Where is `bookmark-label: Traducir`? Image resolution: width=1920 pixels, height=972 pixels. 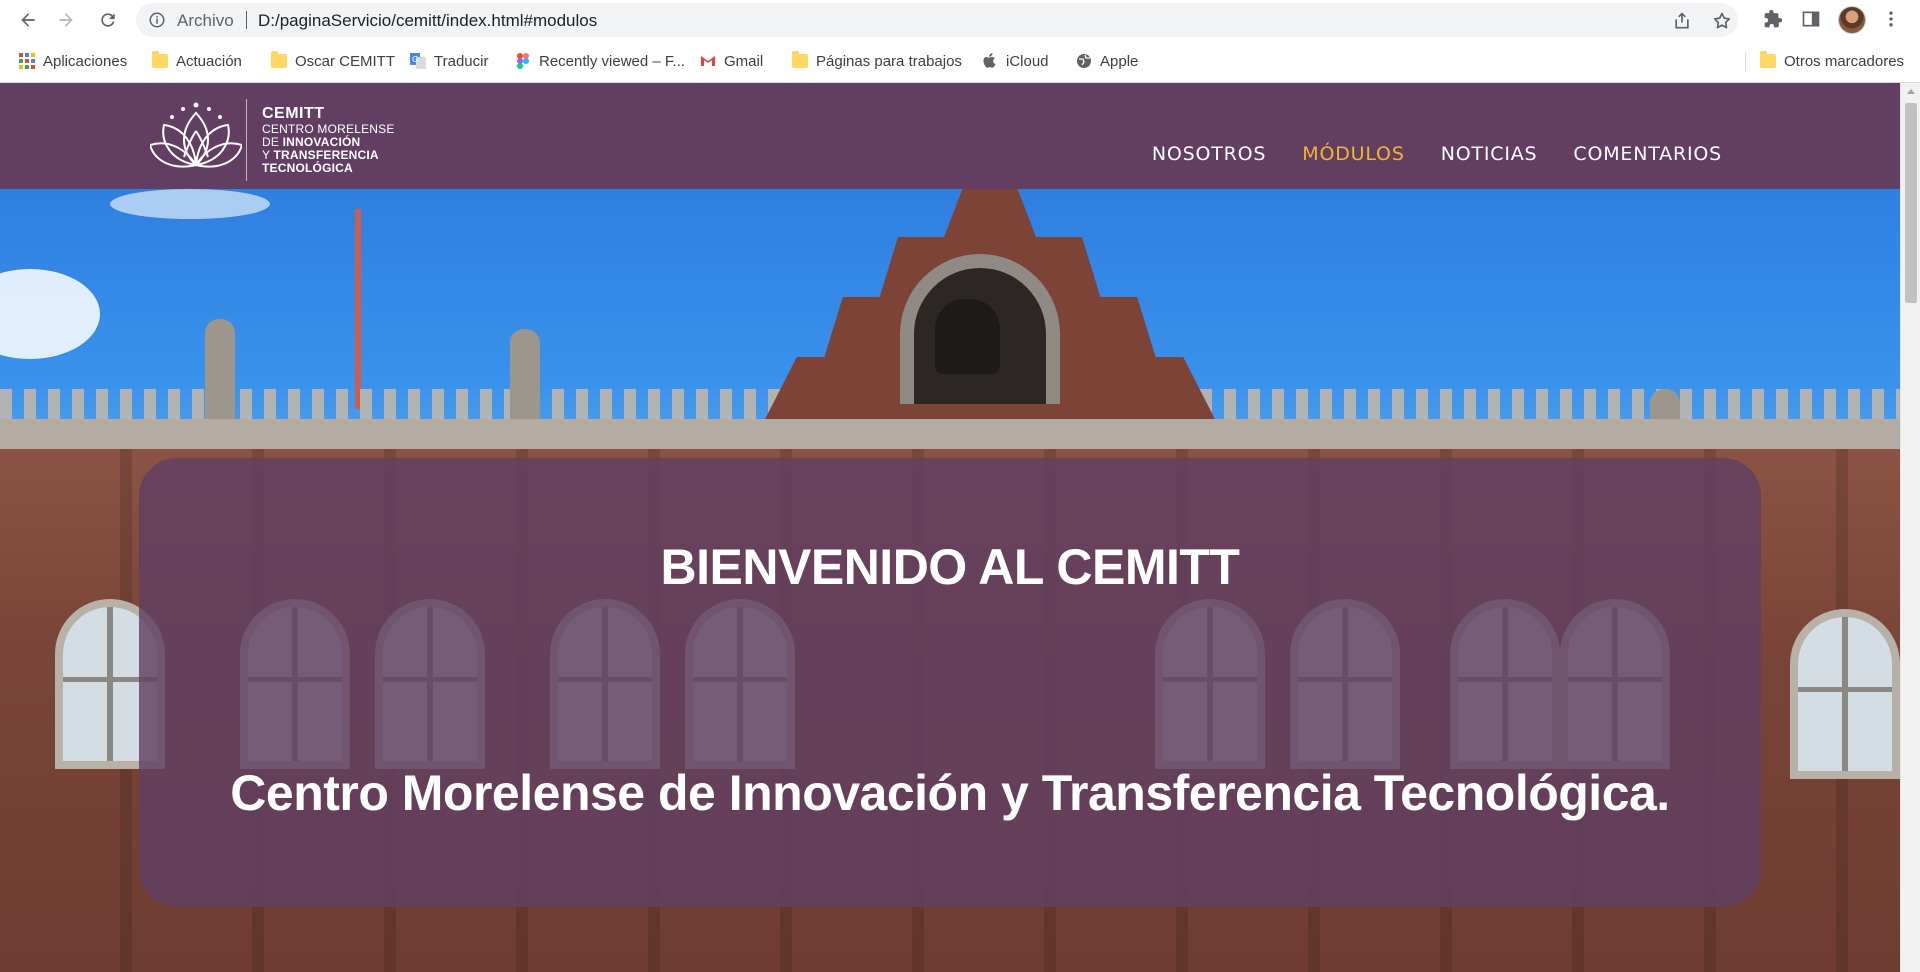
bookmark-label: Traducir is located at coordinates (461, 61).